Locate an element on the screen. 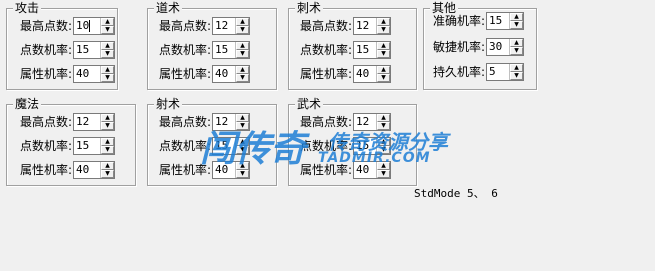  spinner-value: 10 is located at coordinates (87, 26).